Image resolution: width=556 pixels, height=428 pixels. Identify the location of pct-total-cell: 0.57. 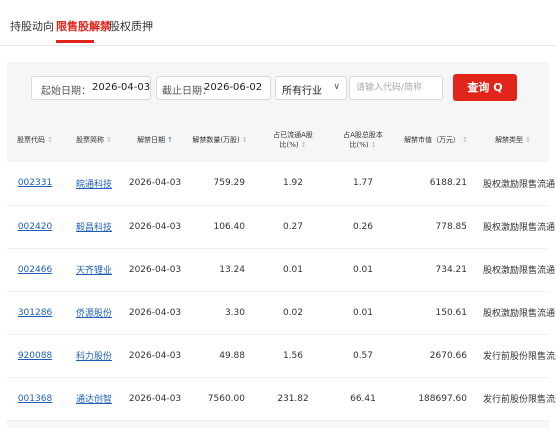
(363, 355).